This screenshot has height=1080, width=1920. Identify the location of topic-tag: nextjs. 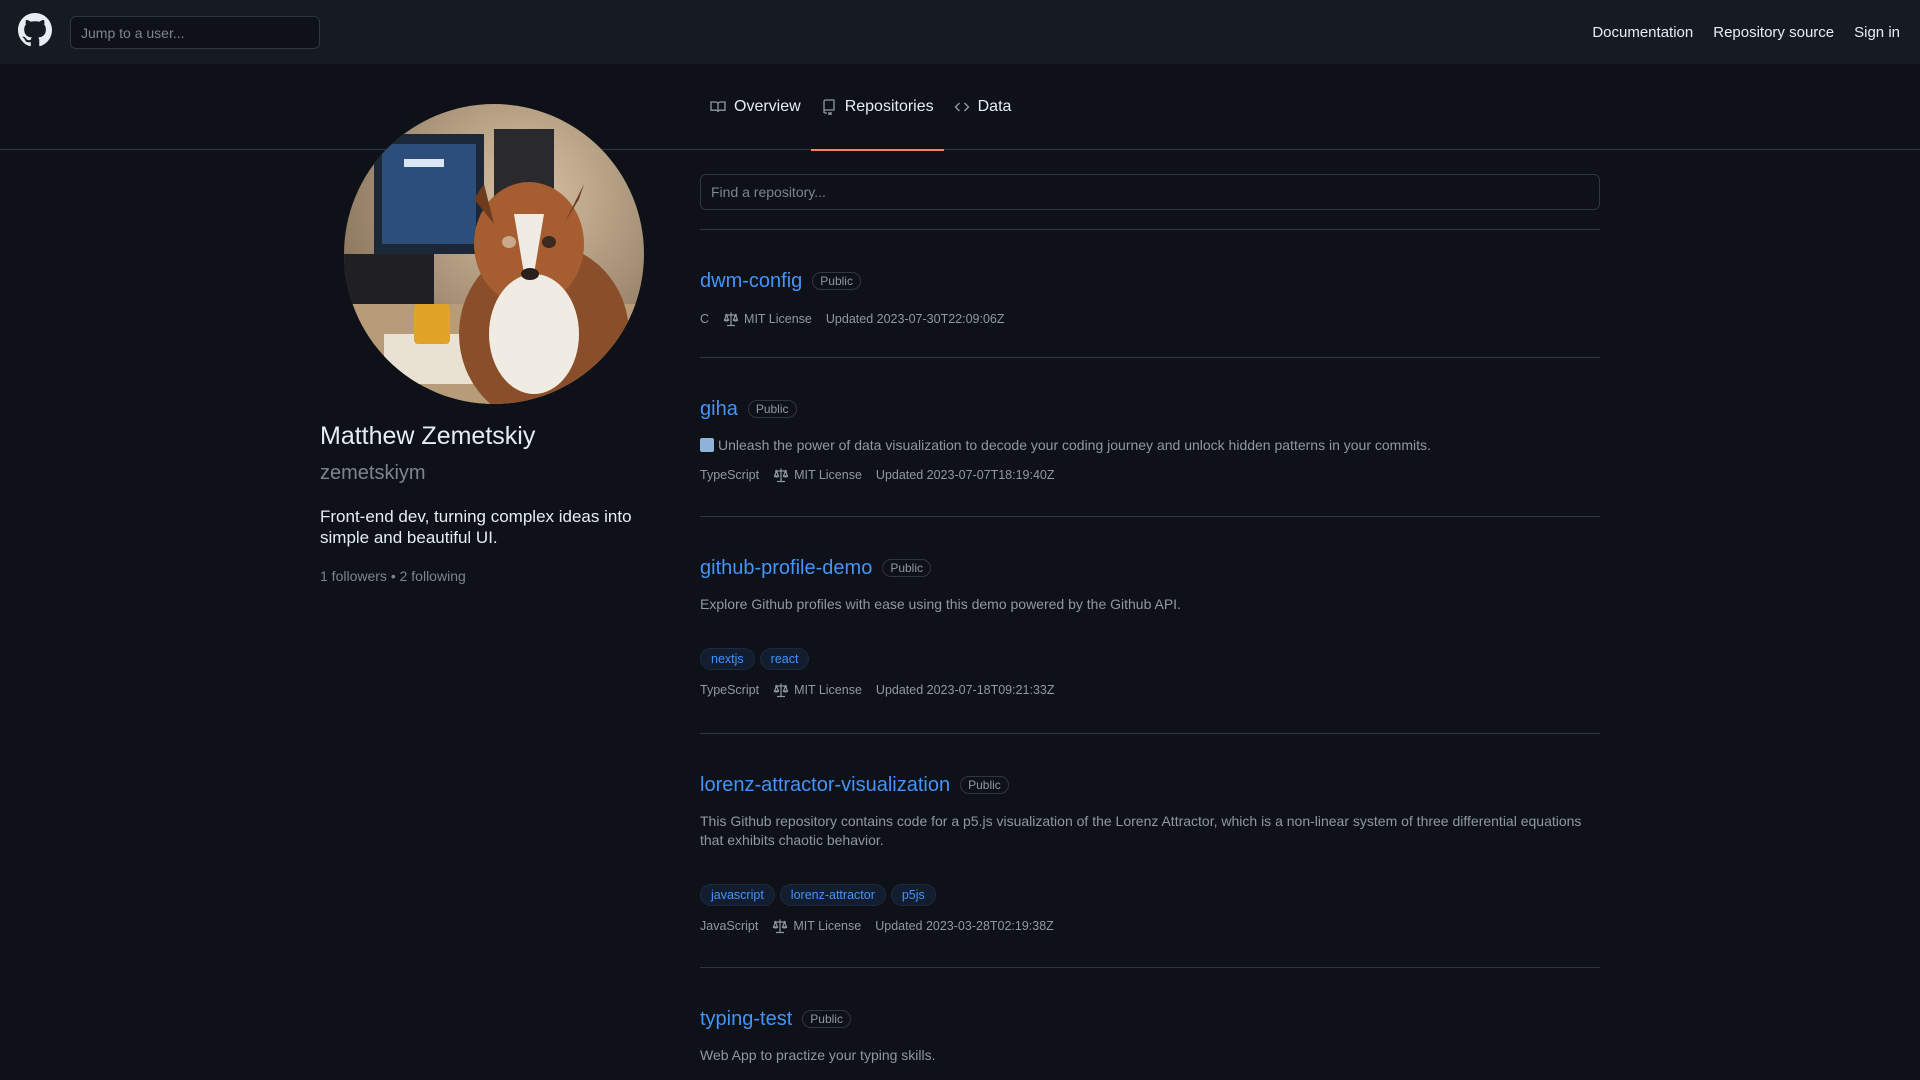
(727, 658).